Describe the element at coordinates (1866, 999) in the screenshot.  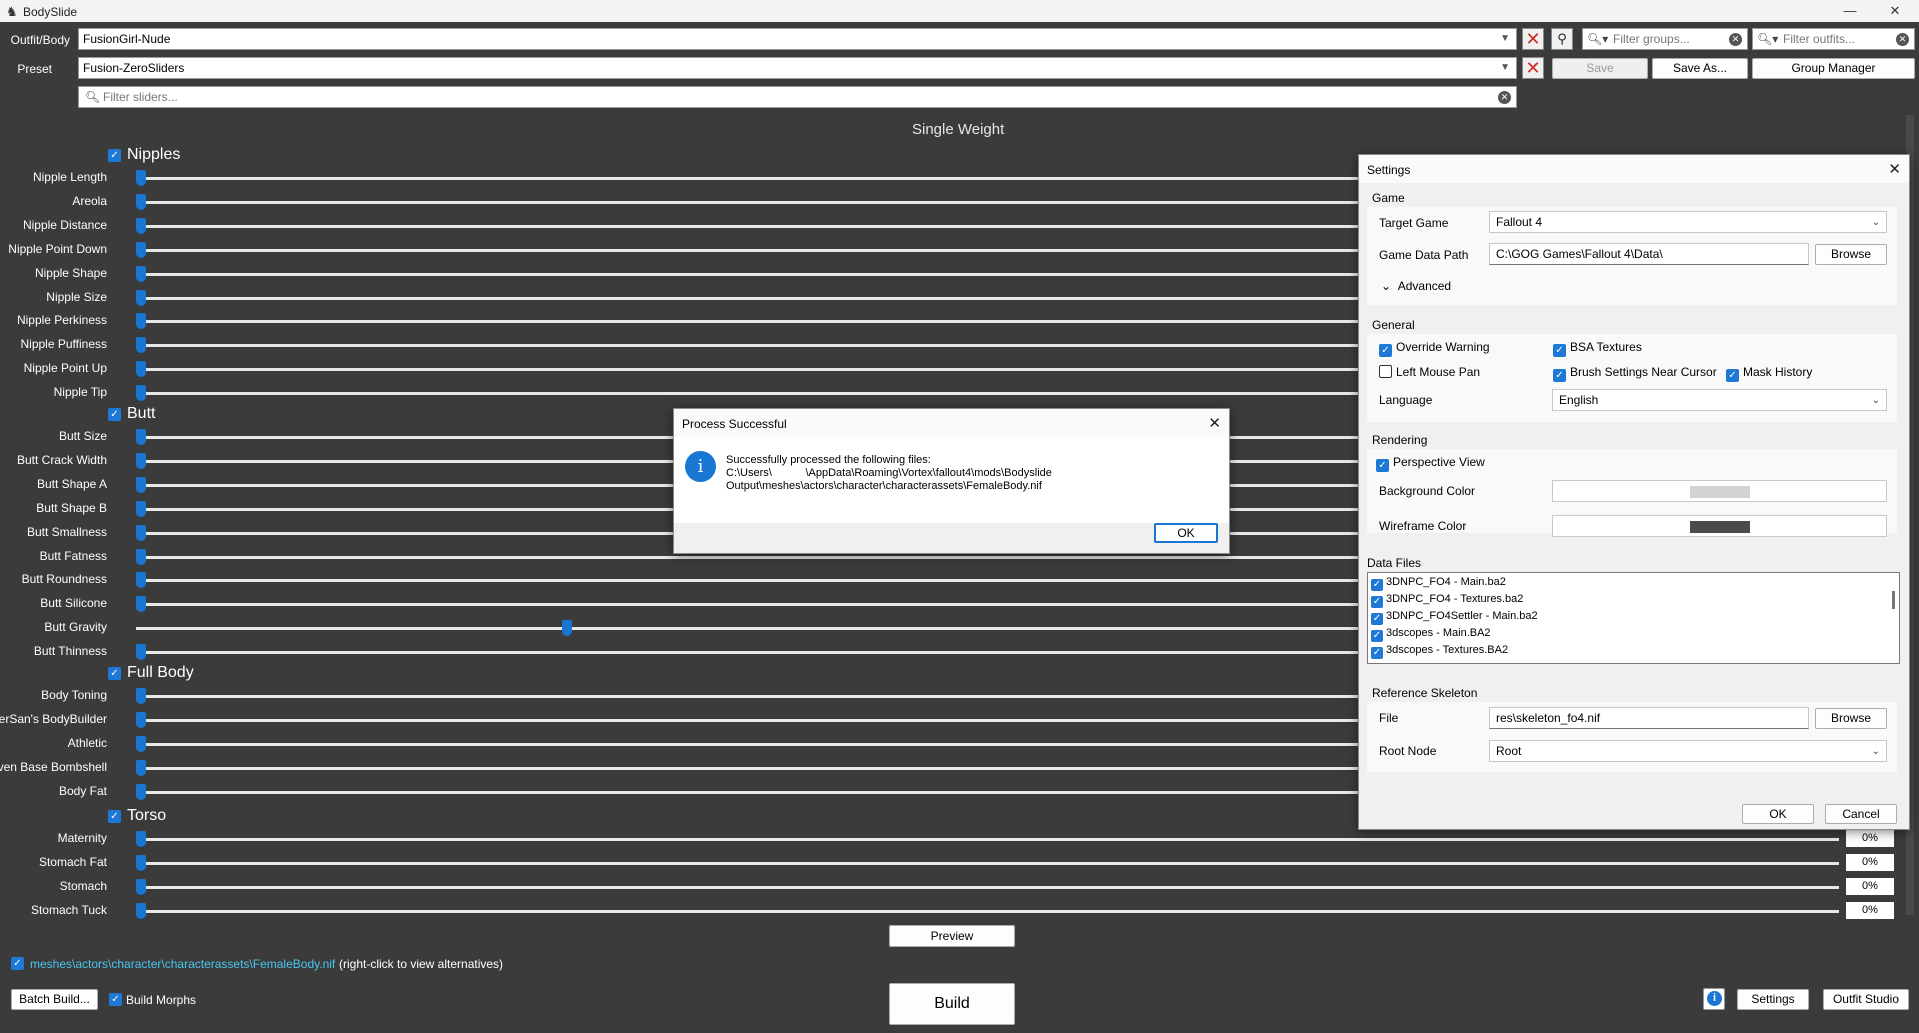
I see `outfit-studio-button: Outfit Studio` at that location.